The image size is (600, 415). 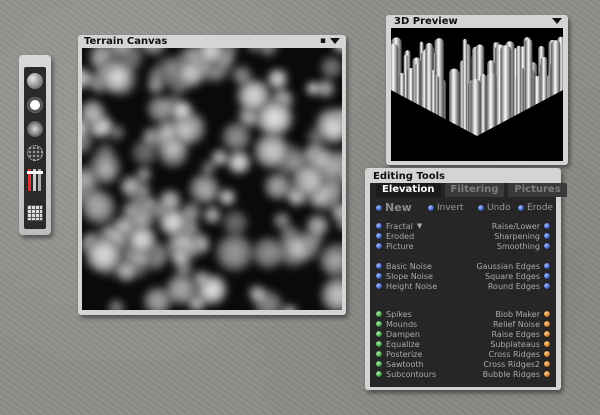 I want to click on tools-group2-left: Basic Noise Slope Noise Height Noise, so click(x=406, y=276).